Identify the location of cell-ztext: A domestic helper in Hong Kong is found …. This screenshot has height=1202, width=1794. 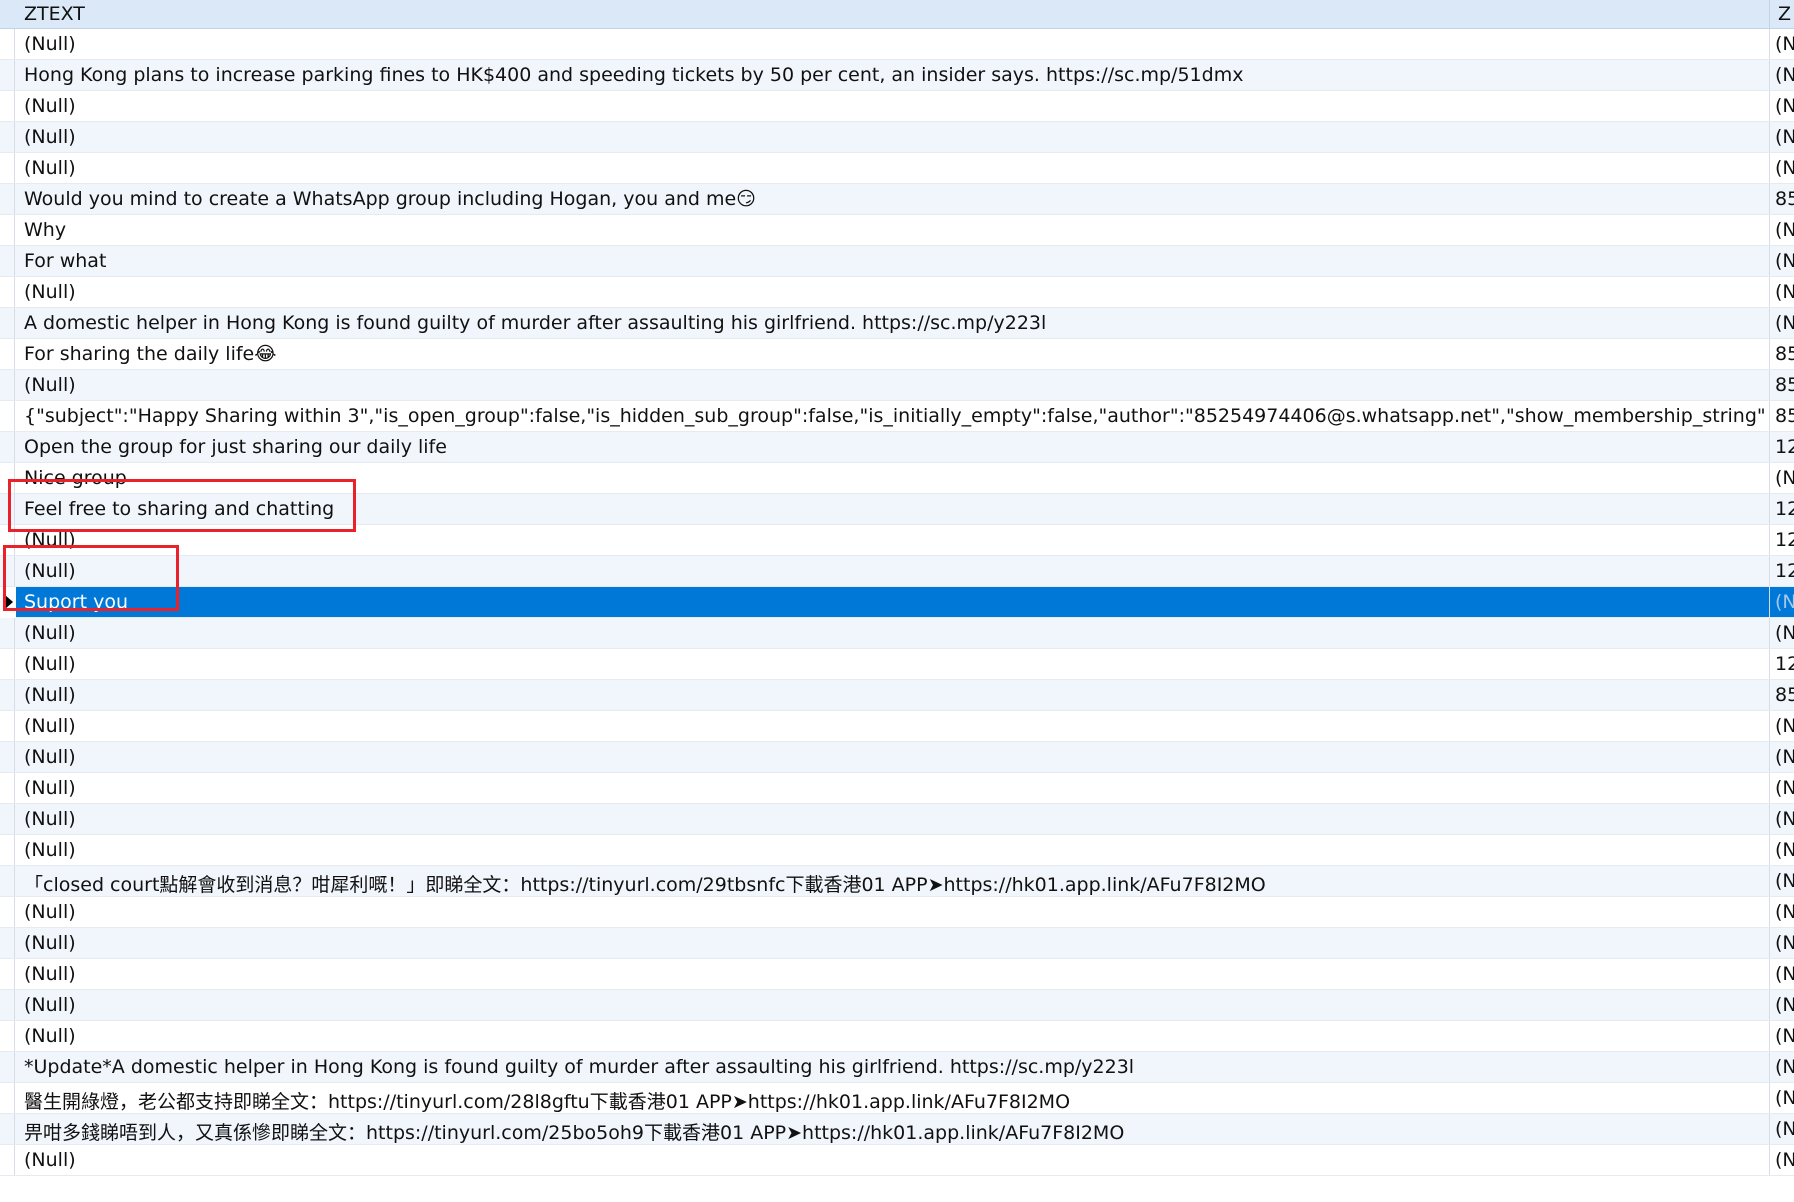
(894, 323).